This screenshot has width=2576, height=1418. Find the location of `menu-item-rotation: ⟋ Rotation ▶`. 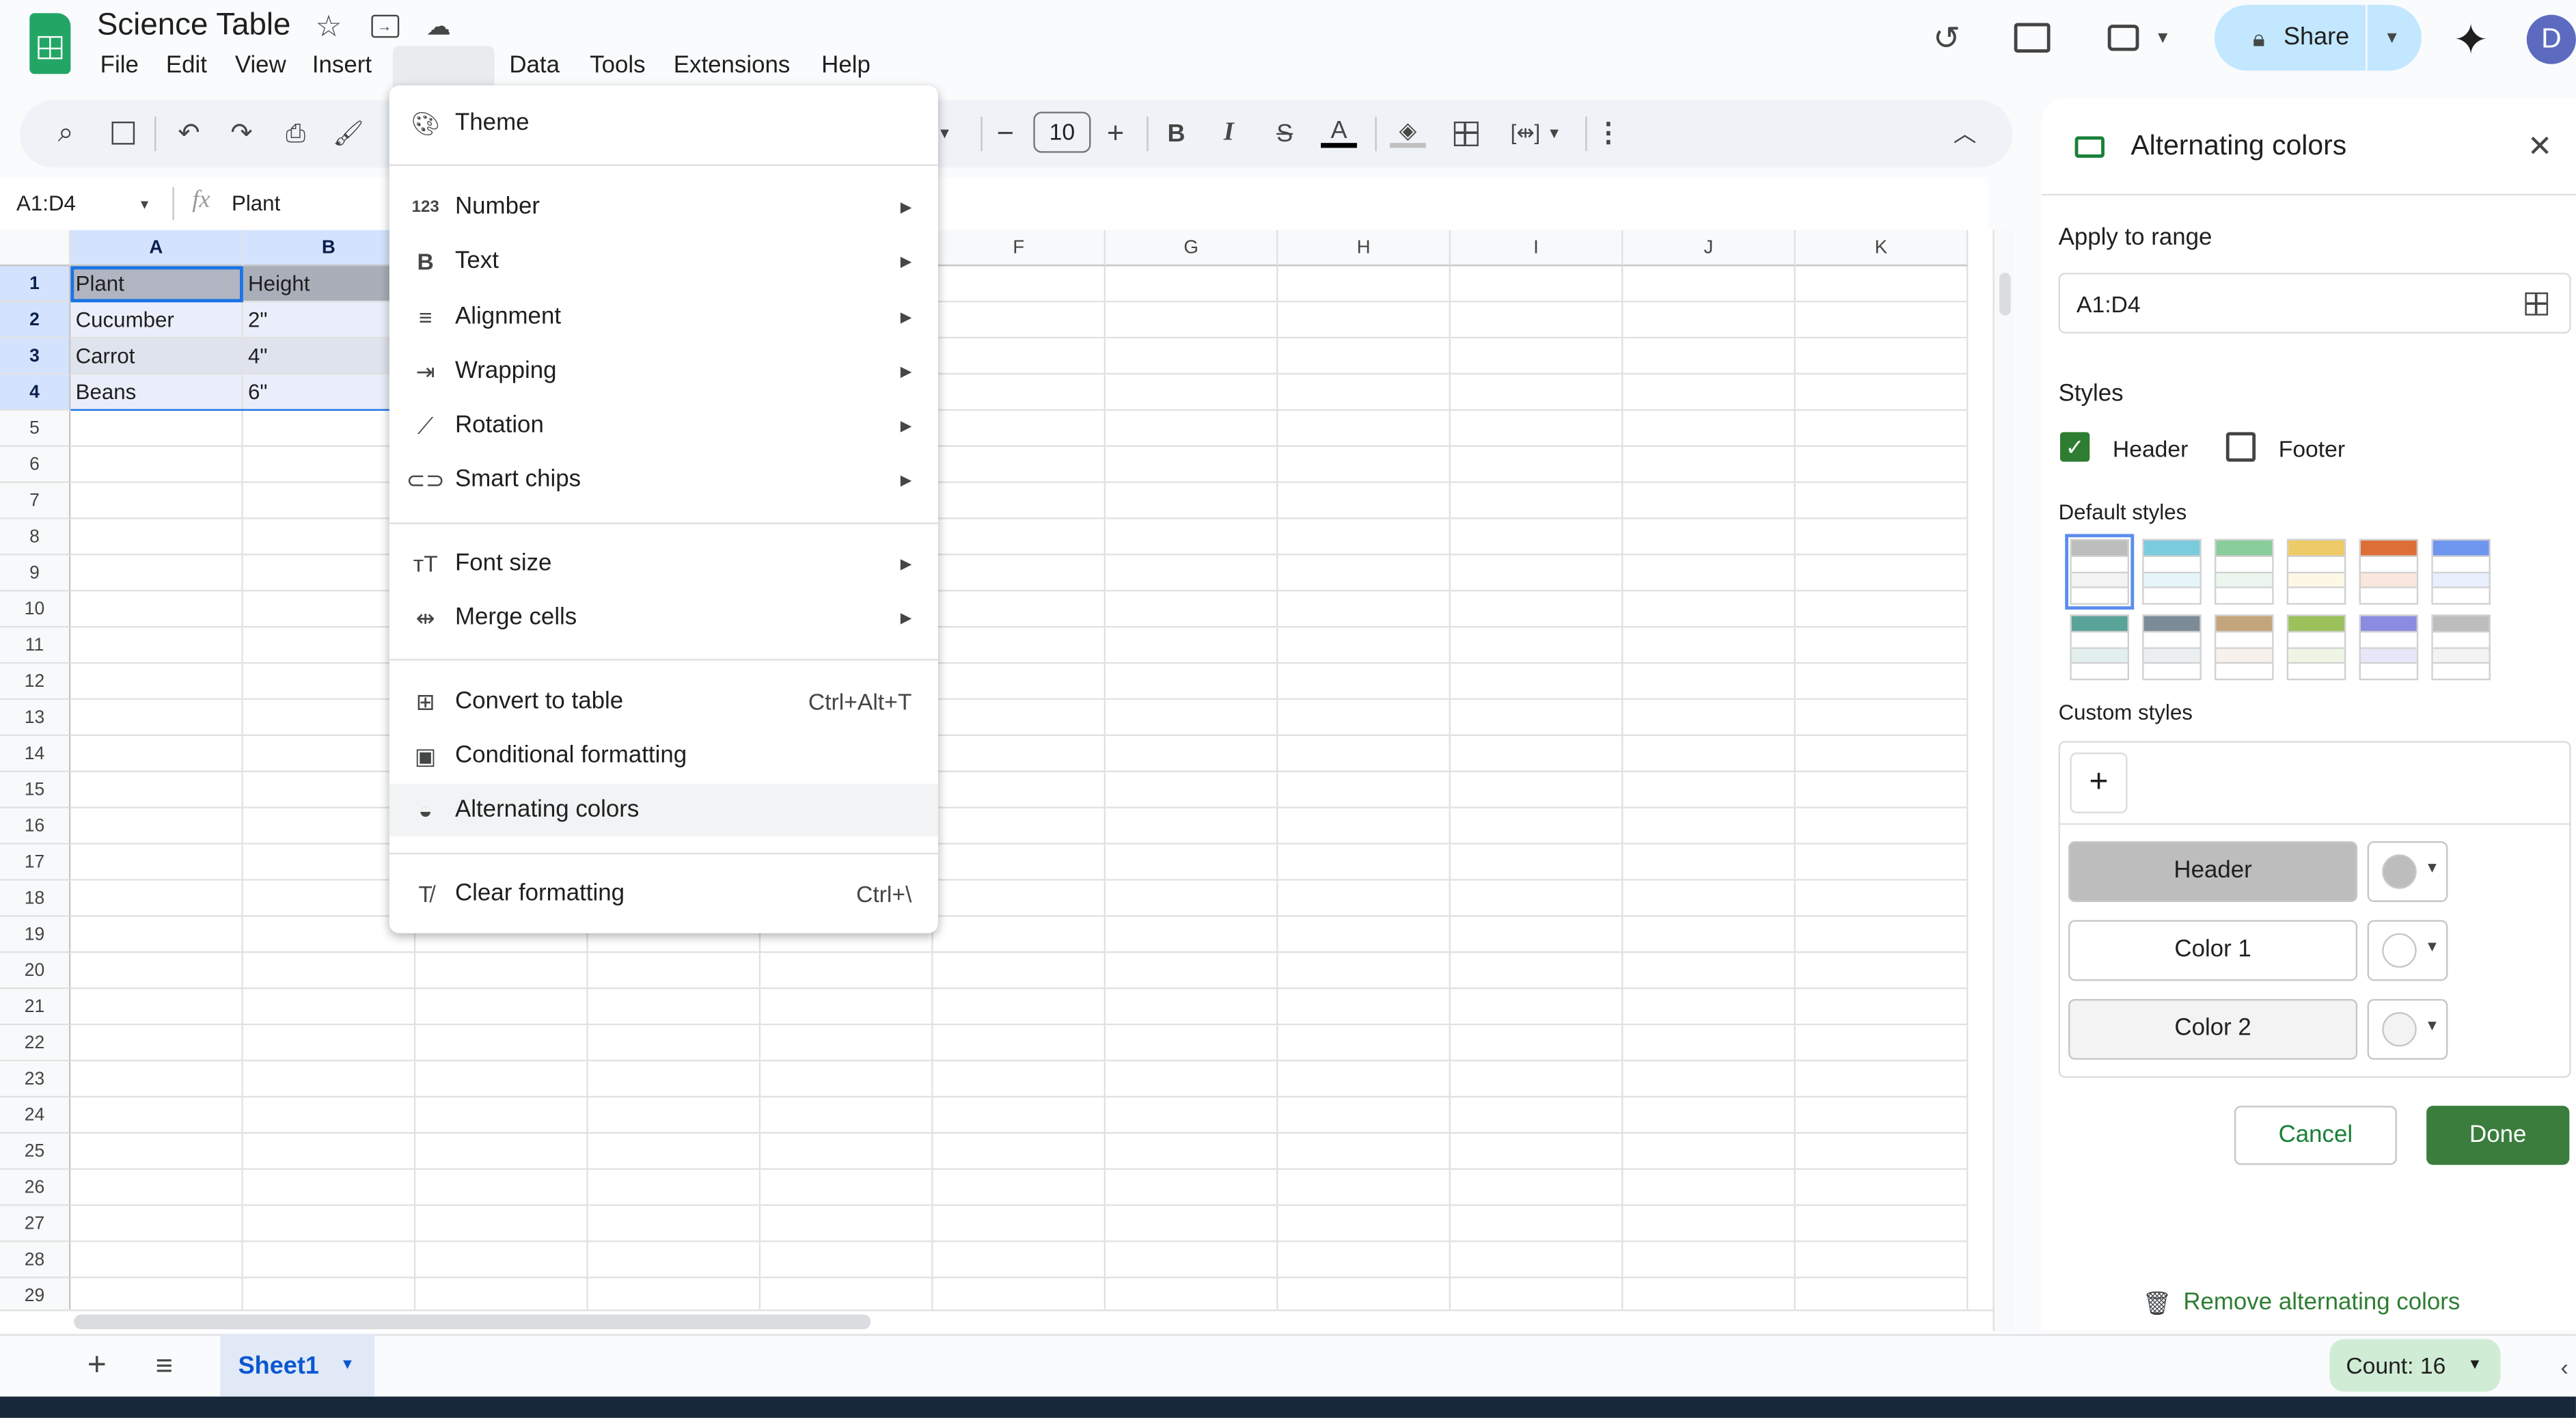

menu-item-rotation: ⟋ Rotation ▶ is located at coordinates (663, 425).